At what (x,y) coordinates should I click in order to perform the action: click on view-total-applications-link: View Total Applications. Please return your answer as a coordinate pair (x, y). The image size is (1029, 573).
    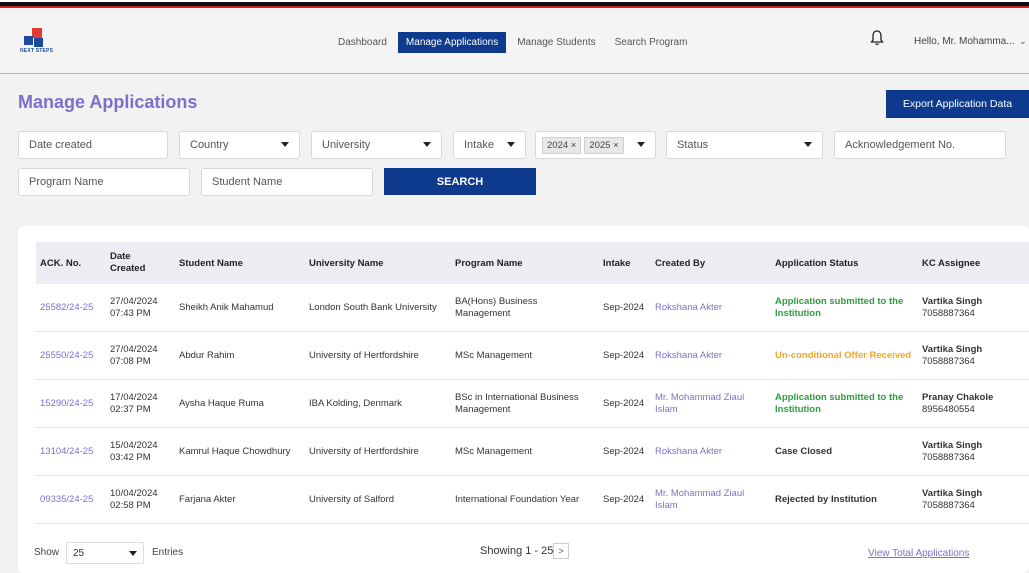
    Looking at the image, I should click on (918, 553).